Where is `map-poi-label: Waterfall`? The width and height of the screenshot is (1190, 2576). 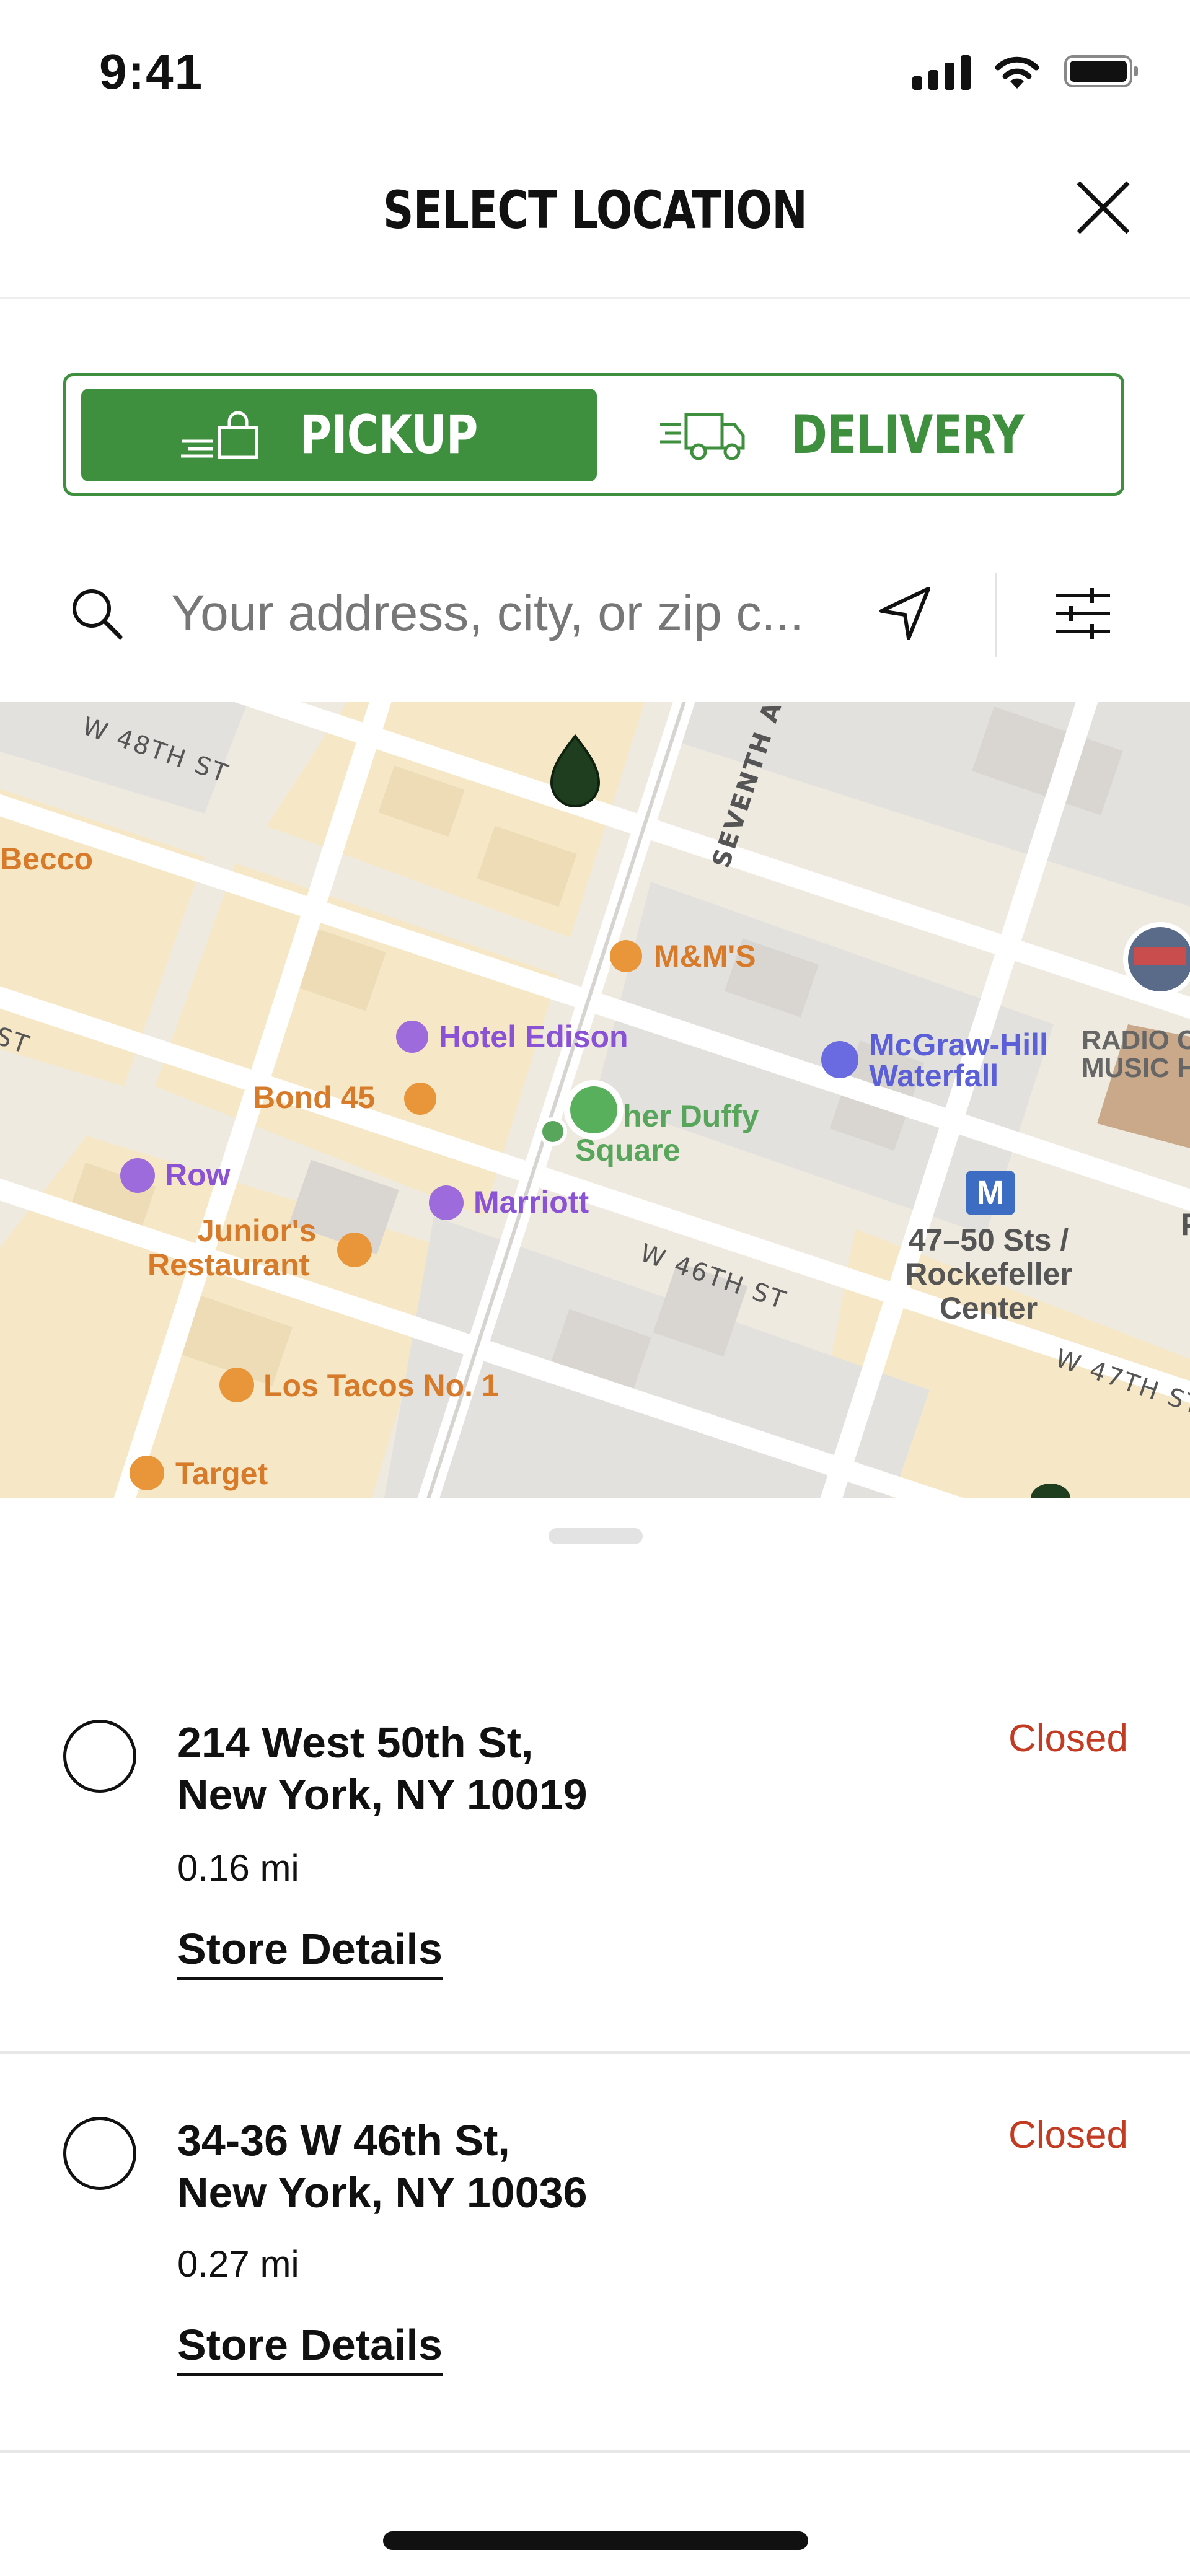 map-poi-label: Waterfall is located at coordinates (933, 1075).